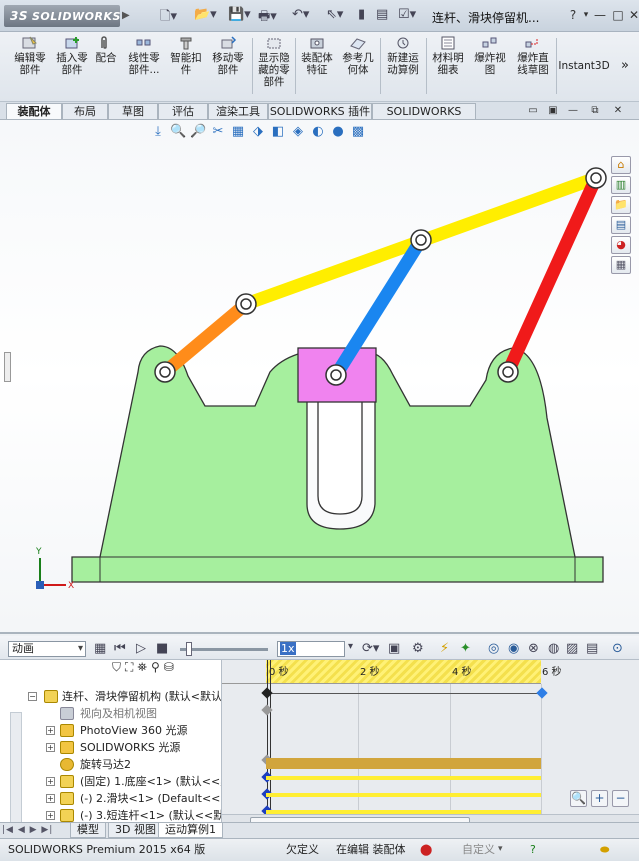  I want to click on file-properties-icon: ▤, so click(382, 16).